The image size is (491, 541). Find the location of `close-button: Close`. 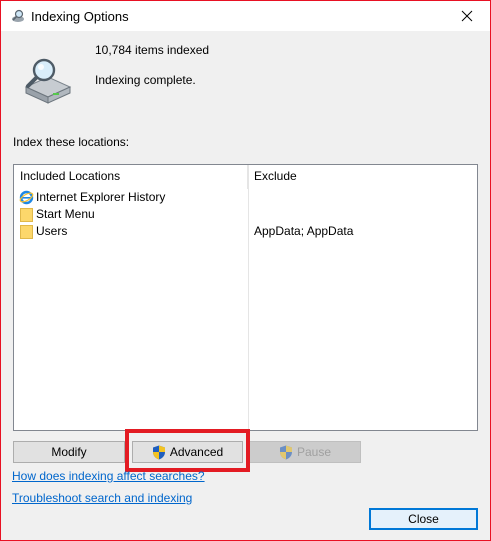

close-button: Close is located at coordinates (423, 519).